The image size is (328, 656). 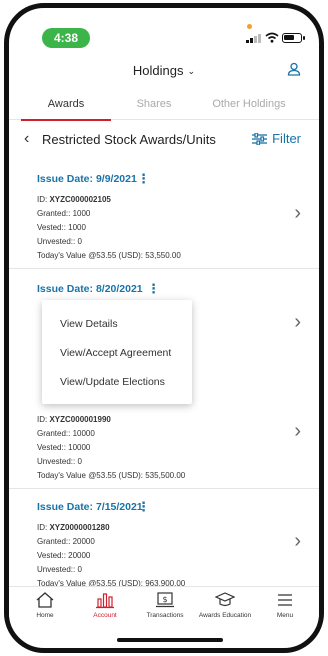 I want to click on nav-account: Account, so click(x=105, y=605).